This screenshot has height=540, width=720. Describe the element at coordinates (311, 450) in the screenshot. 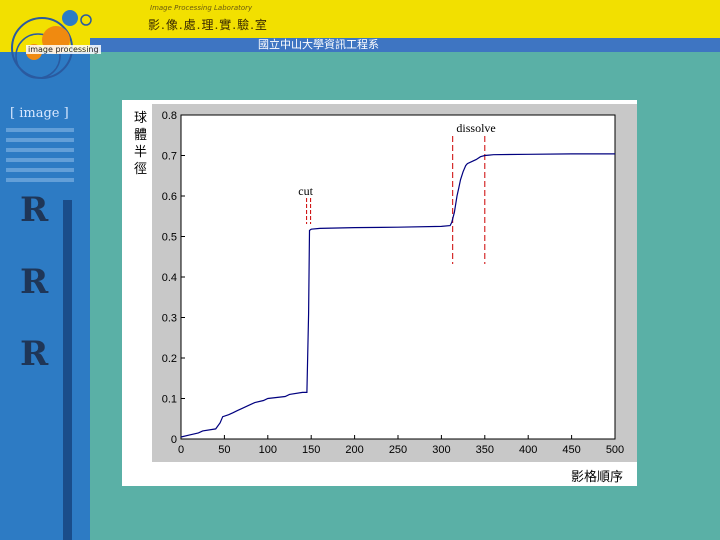

I see `x-tick-label: 150` at that location.